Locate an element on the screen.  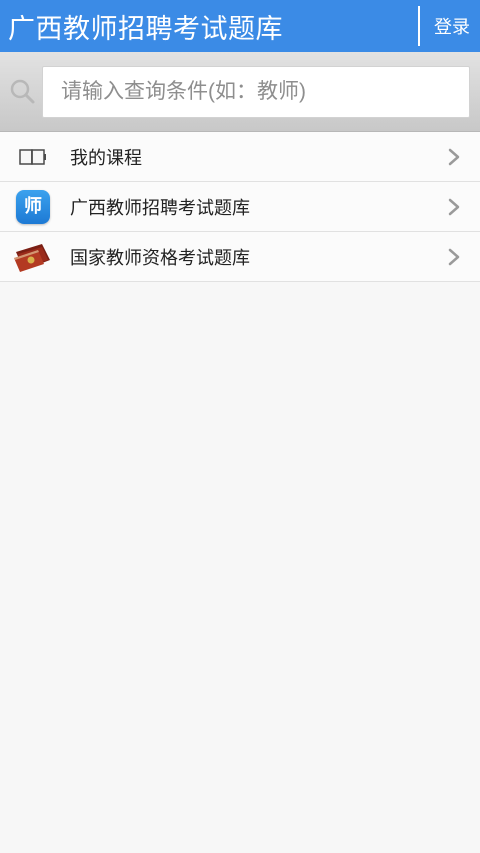
search-icon-graphic is located at coordinates (22, 91).